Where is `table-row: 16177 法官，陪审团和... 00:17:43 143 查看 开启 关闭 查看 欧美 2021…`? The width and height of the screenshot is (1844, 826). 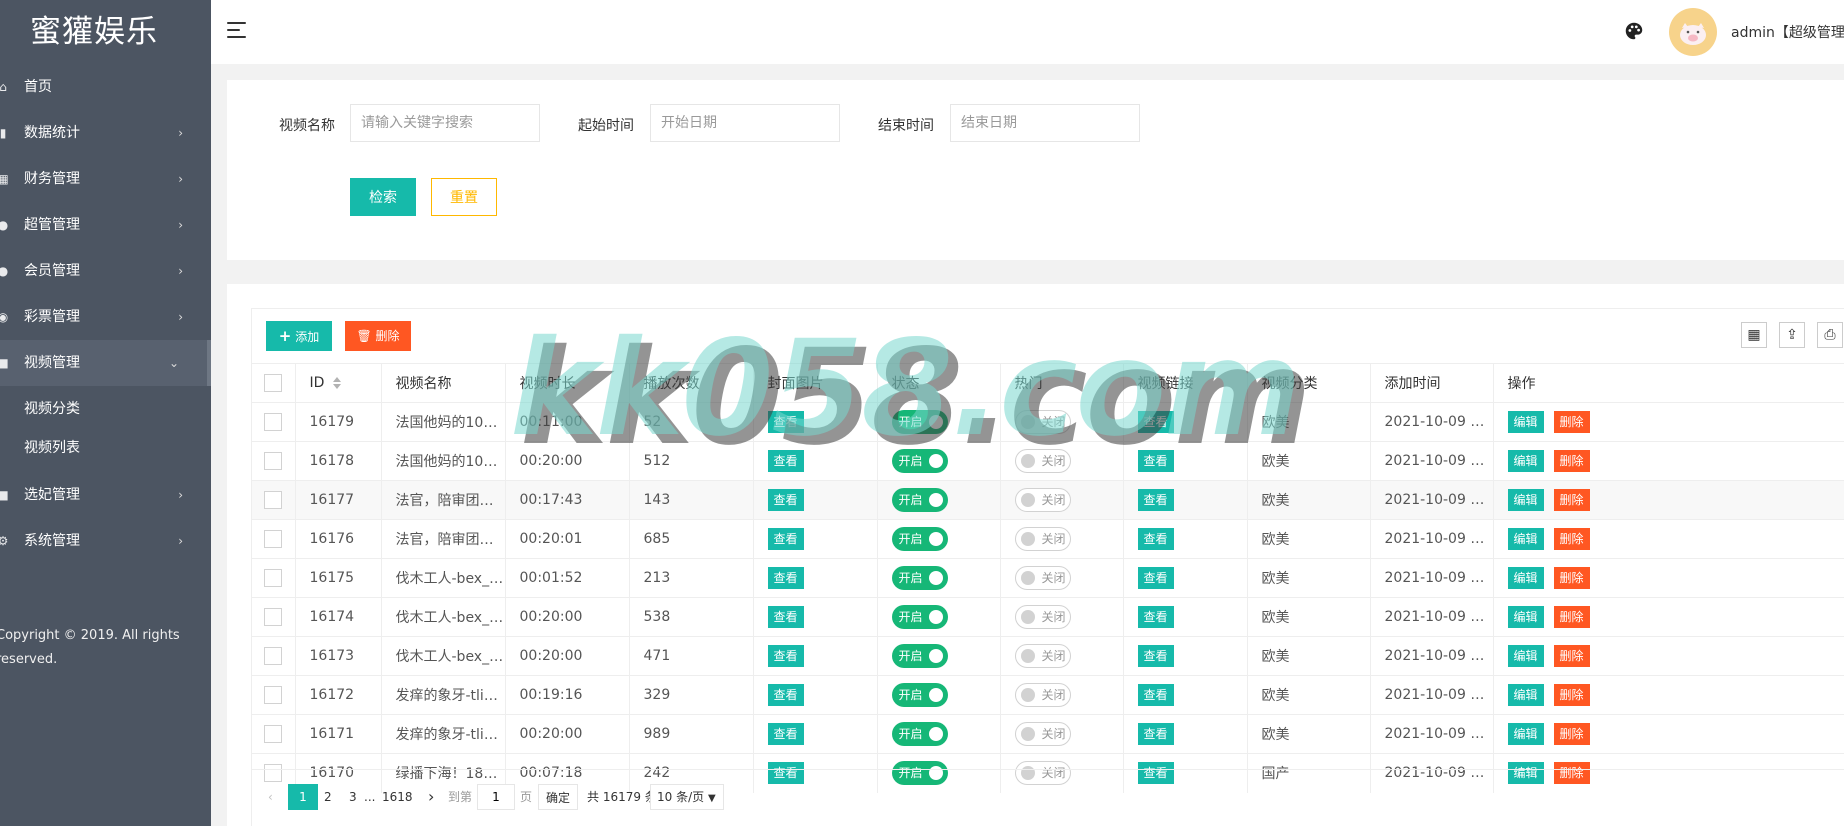 table-row: 16177 法官，陪审团和... 00:17:43 143 查看 开启 关闭 查看 欧美 2021… is located at coordinates (1048, 500).